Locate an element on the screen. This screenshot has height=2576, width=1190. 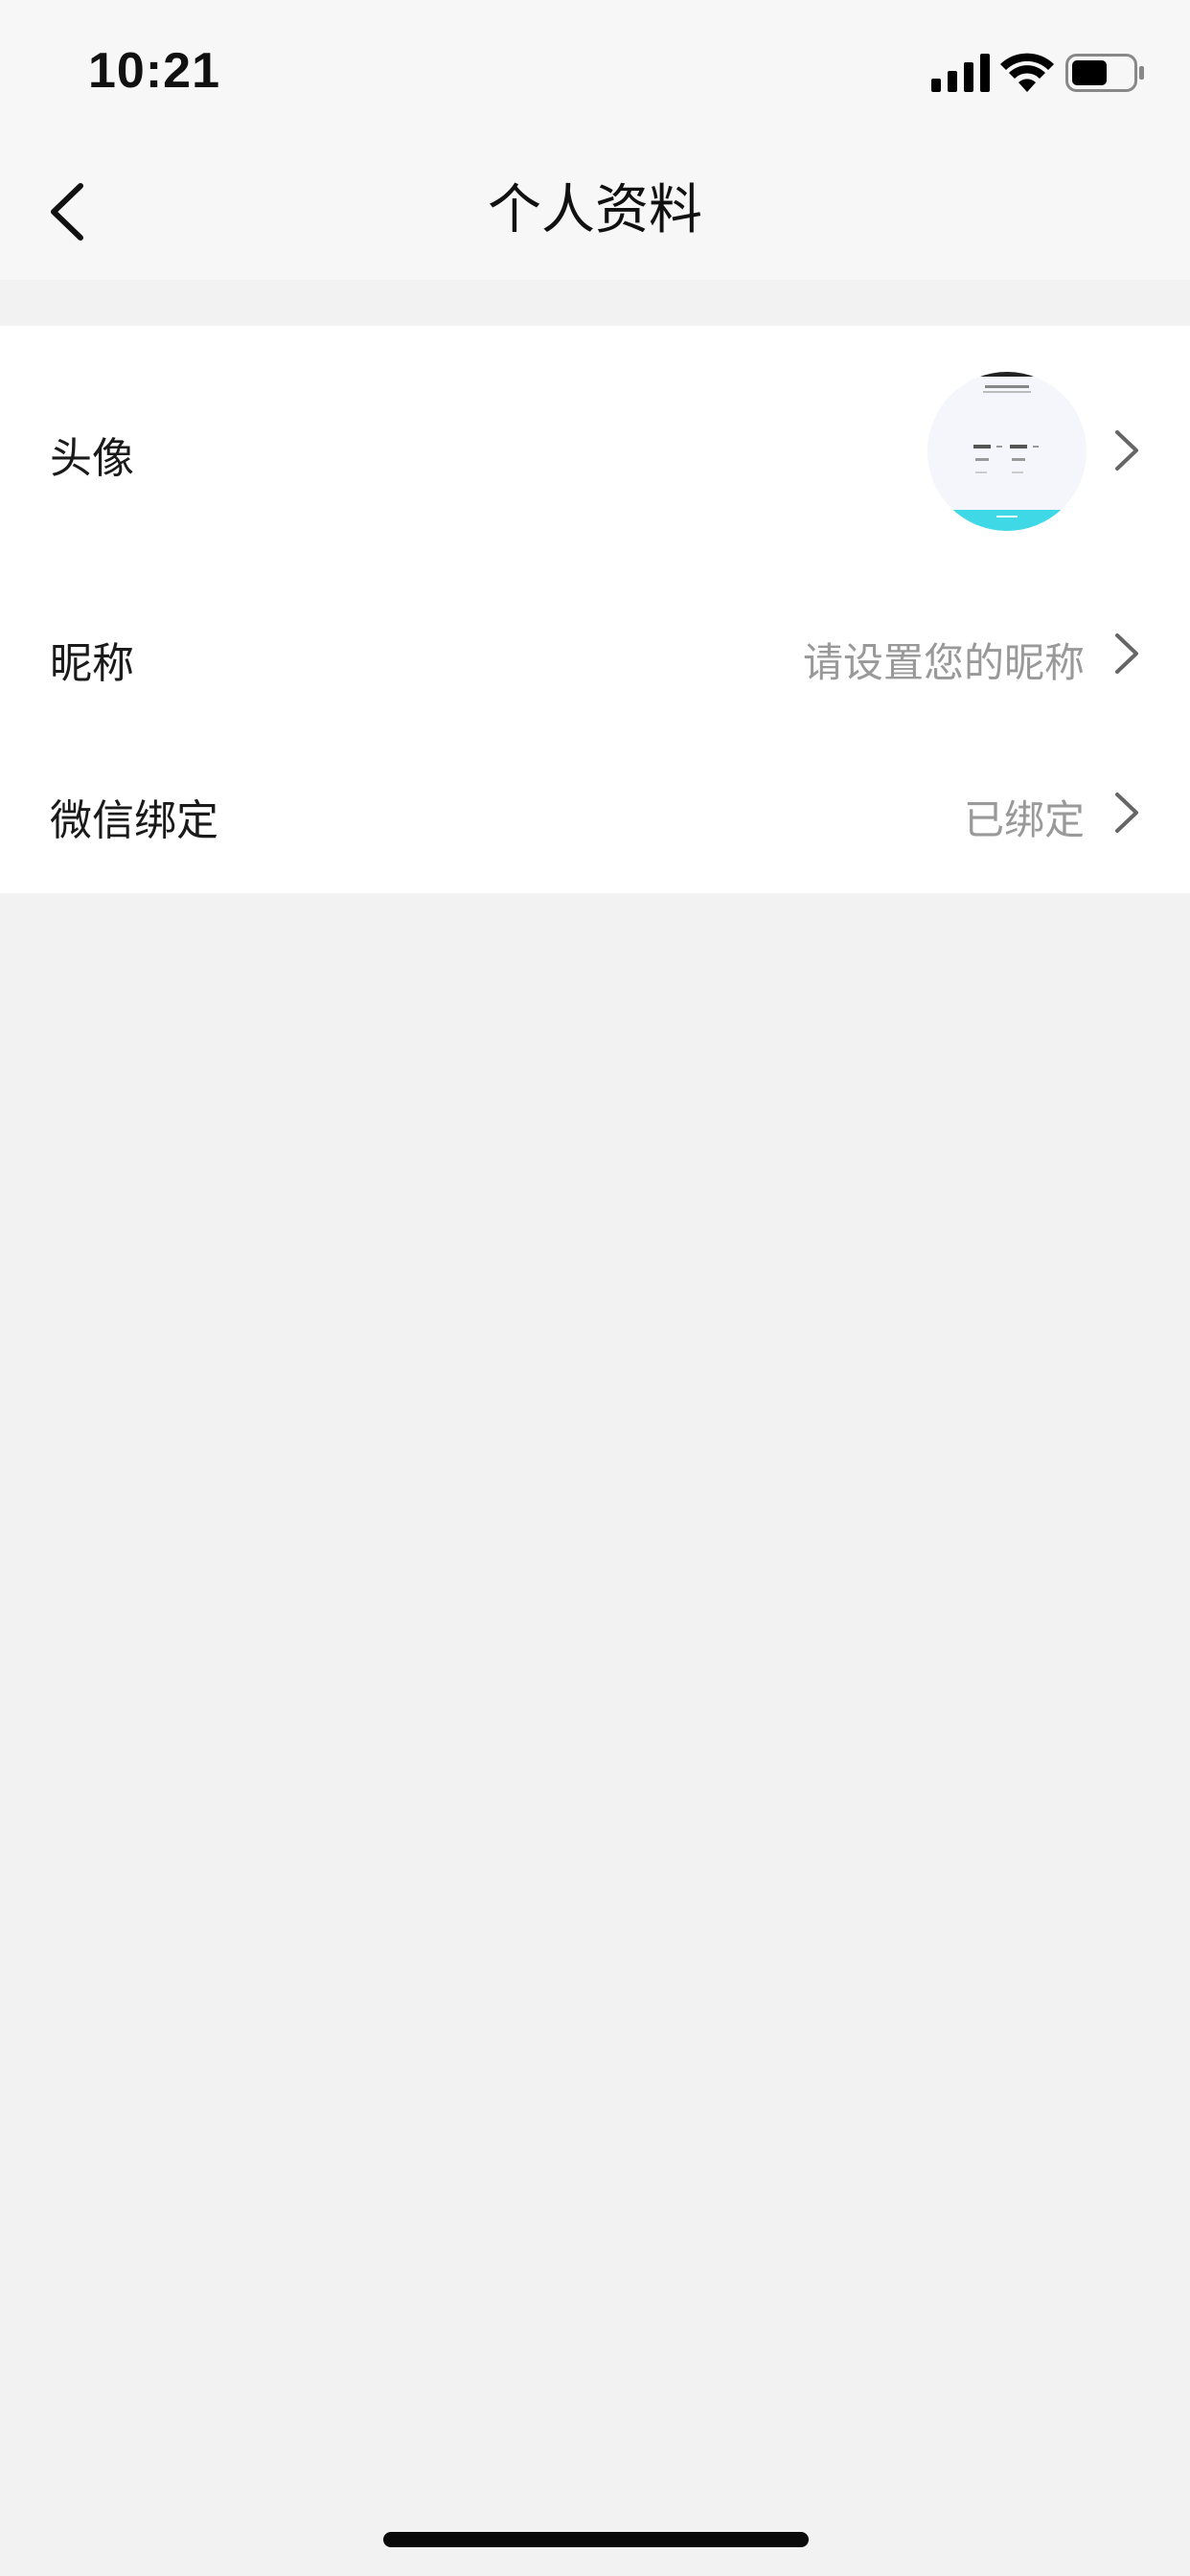
nickname-row: 昵称 请设置您的昵称 is located at coordinates (595, 653).